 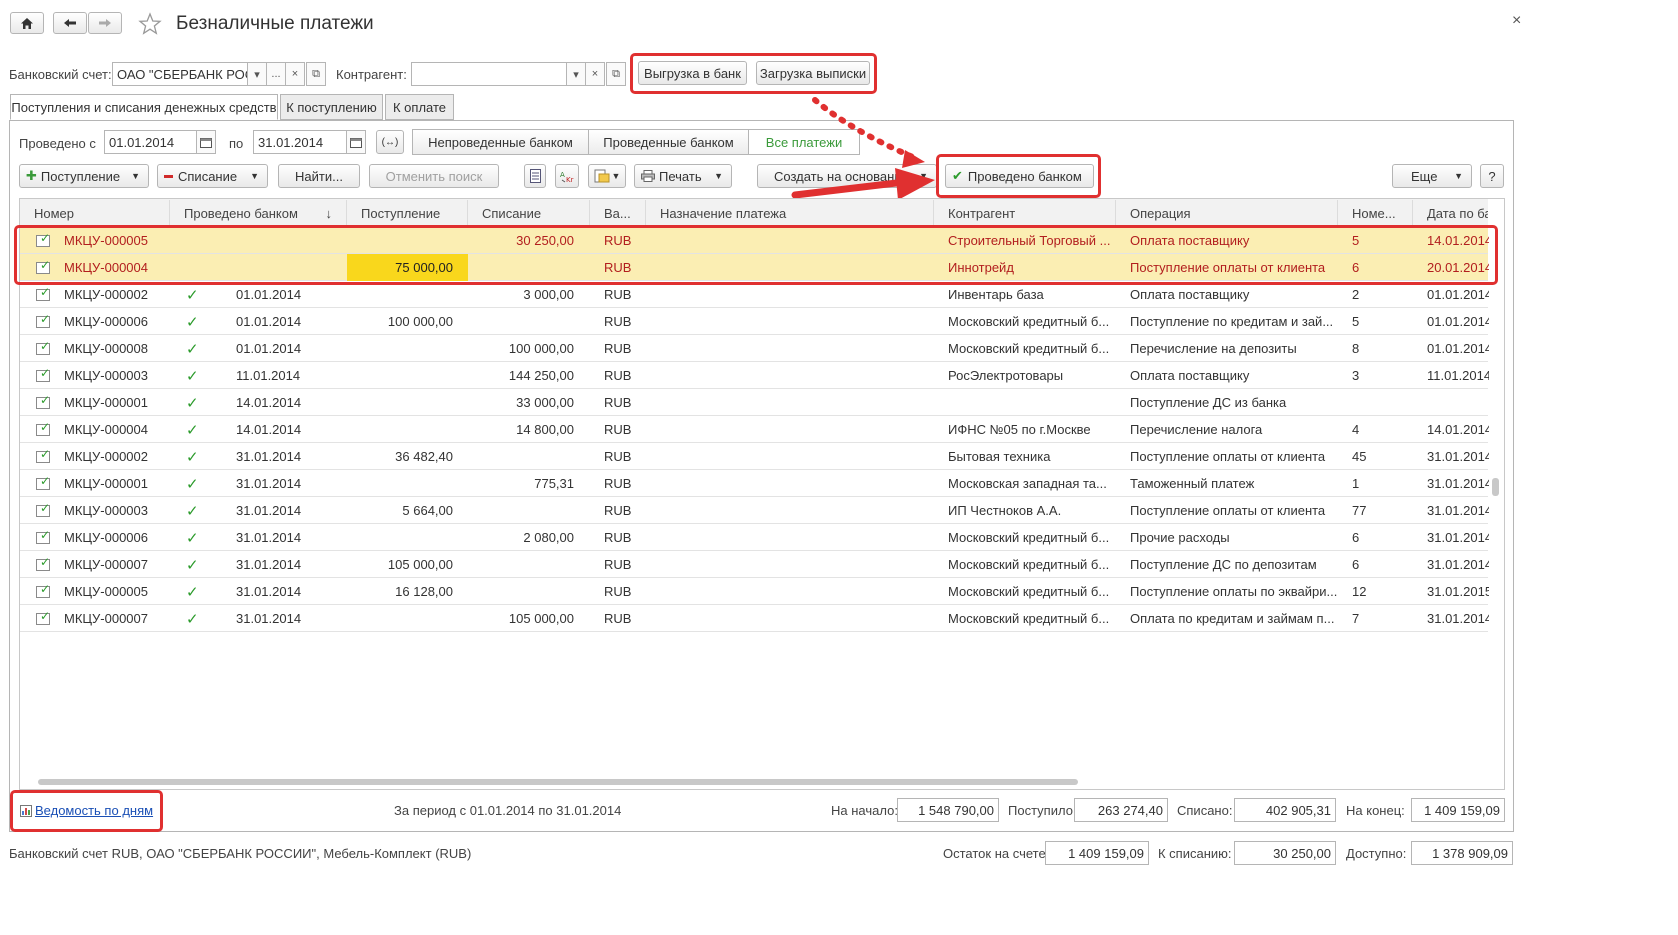 I want to click on print-button: Печать ▼, so click(x=683, y=176).